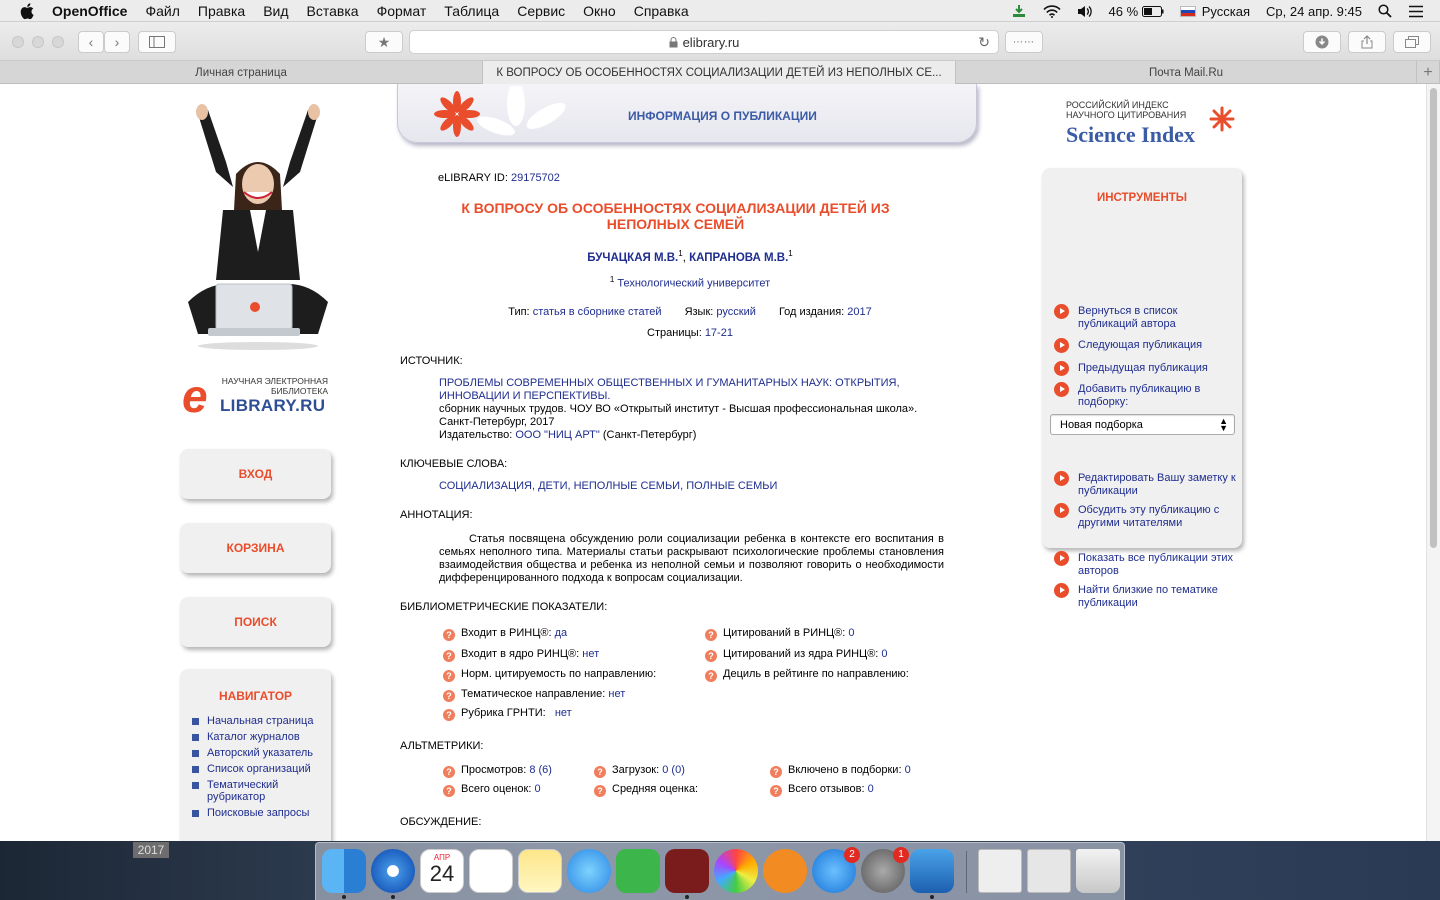 Image resolution: width=1440 pixels, height=900 pixels. I want to click on wifi-icon, so click(1051, 11).